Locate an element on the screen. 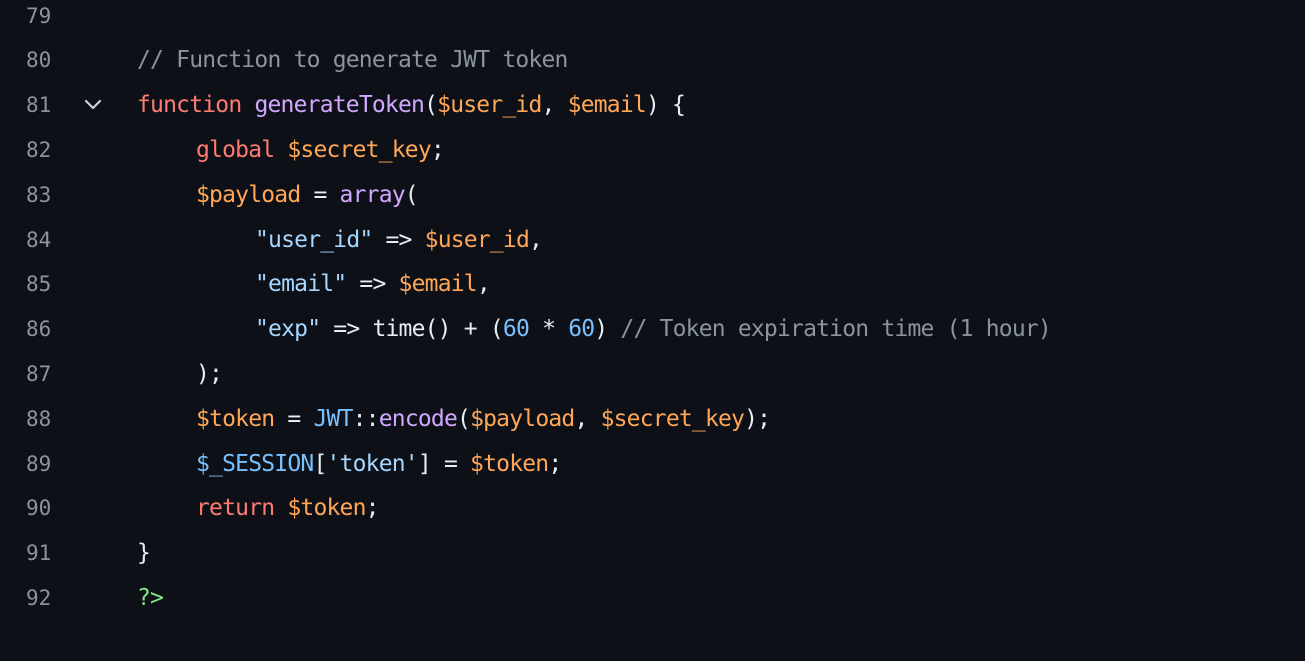  code-text: $payload = array( is located at coordinates (307, 194).